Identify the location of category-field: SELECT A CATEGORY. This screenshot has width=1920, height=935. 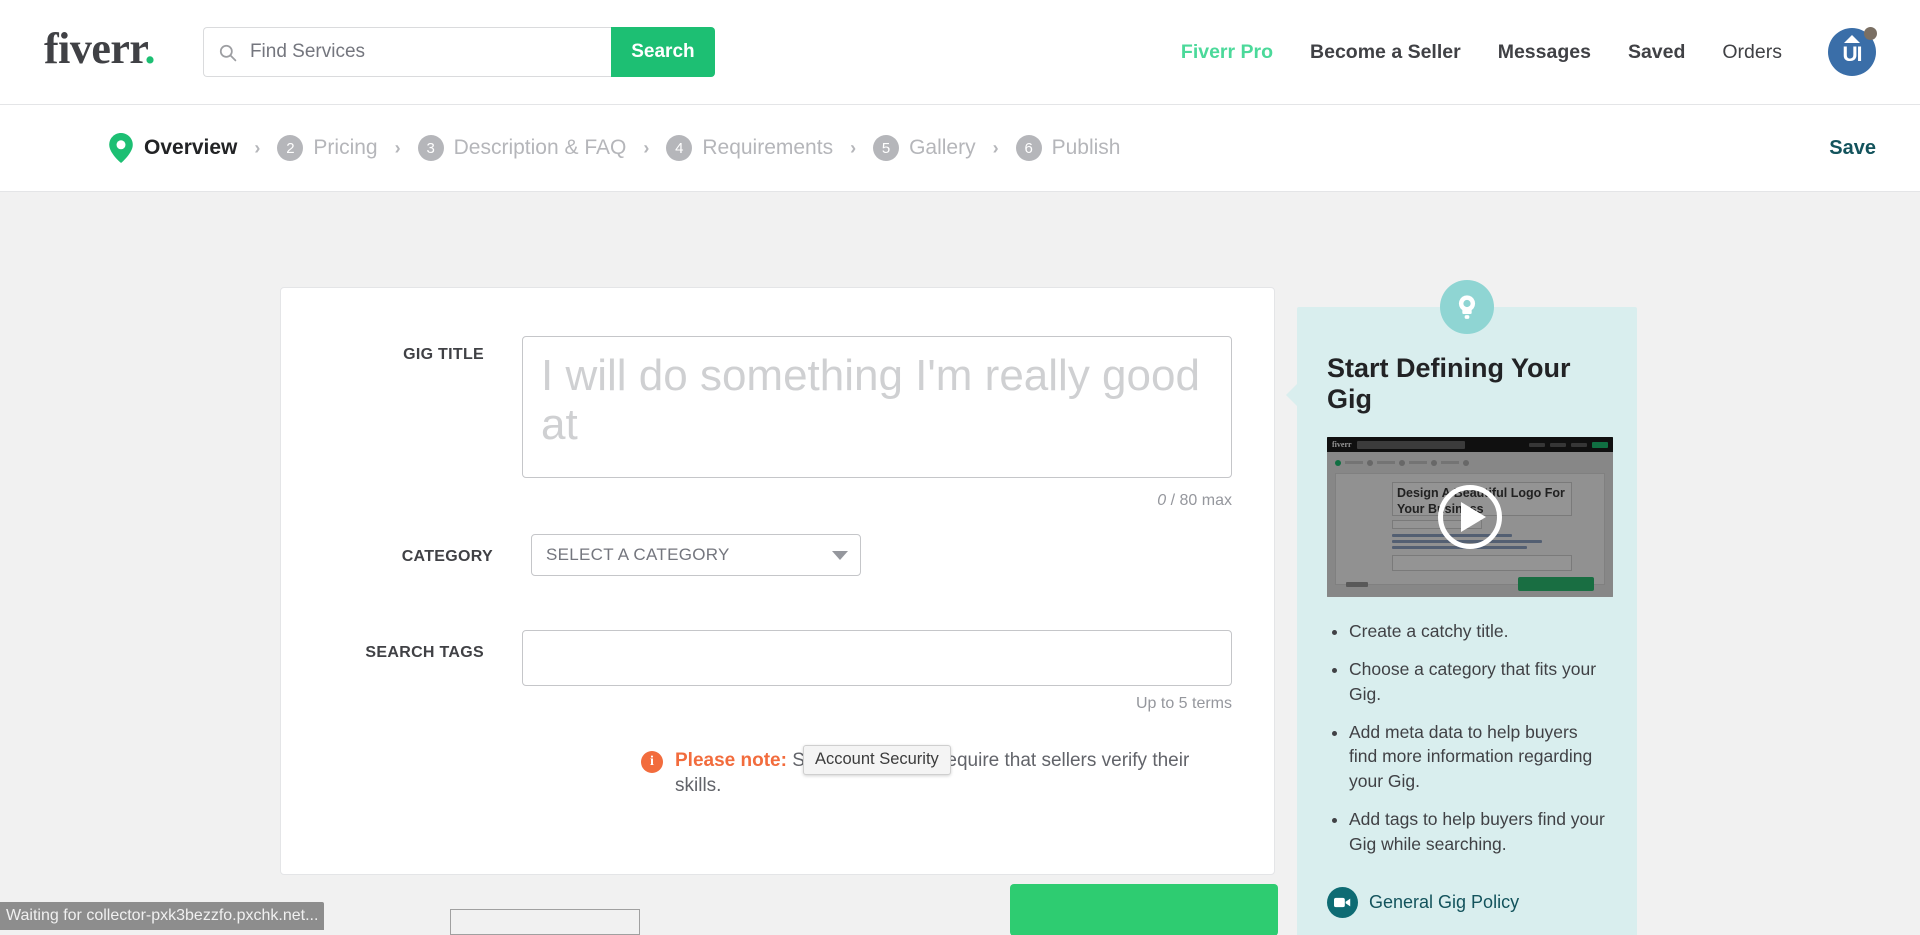
(881, 555).